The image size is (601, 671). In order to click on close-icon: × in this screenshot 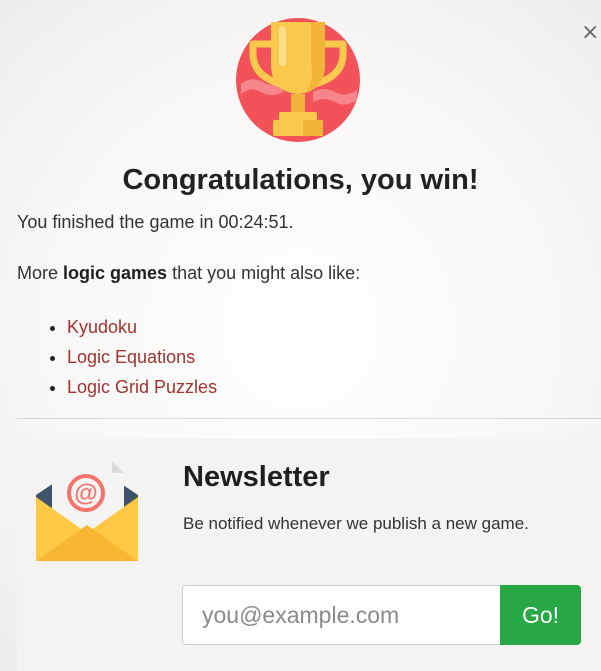, I will do `click(590, 33)`.